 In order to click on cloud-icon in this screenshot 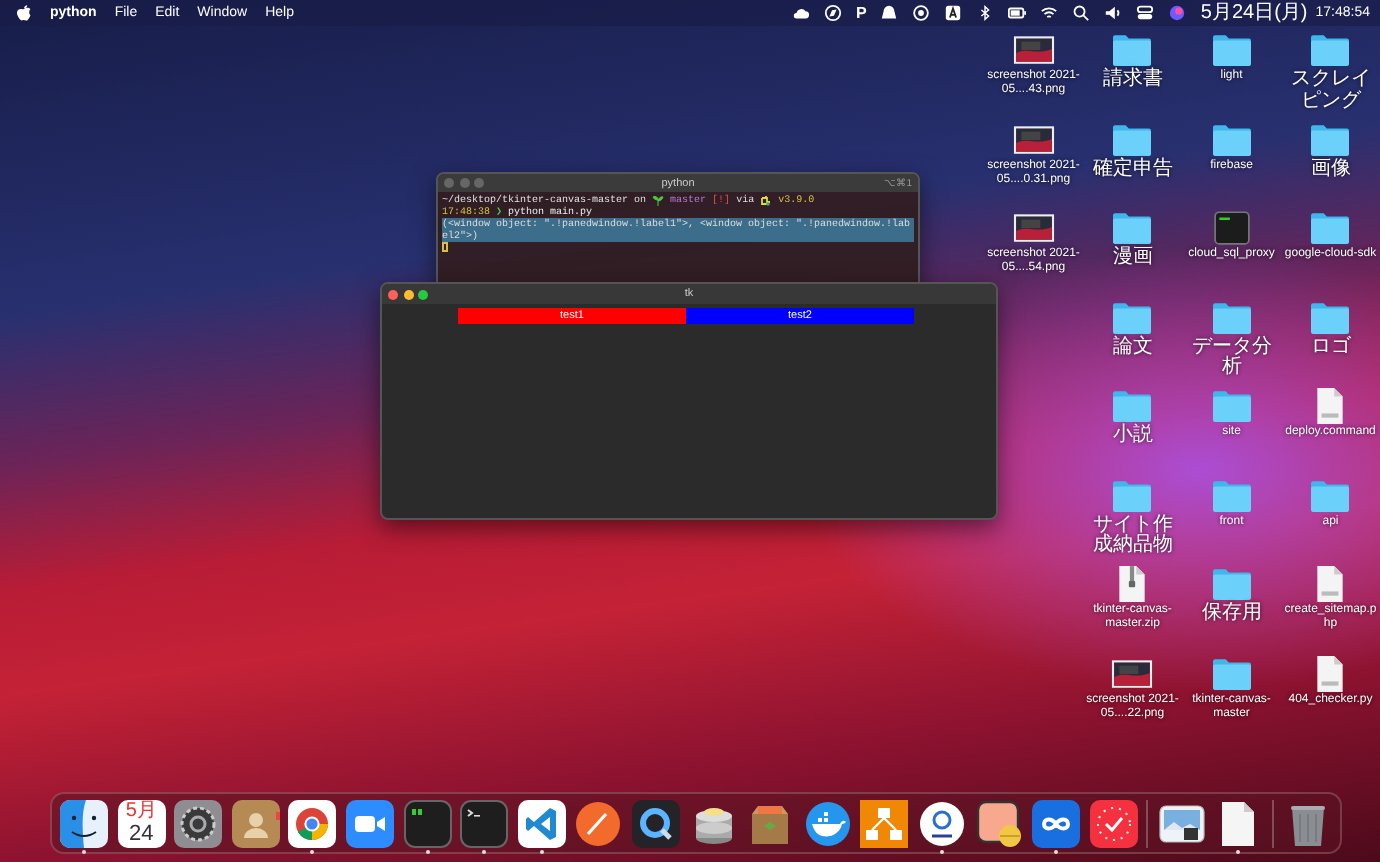, I will do `click(801, 13)`.